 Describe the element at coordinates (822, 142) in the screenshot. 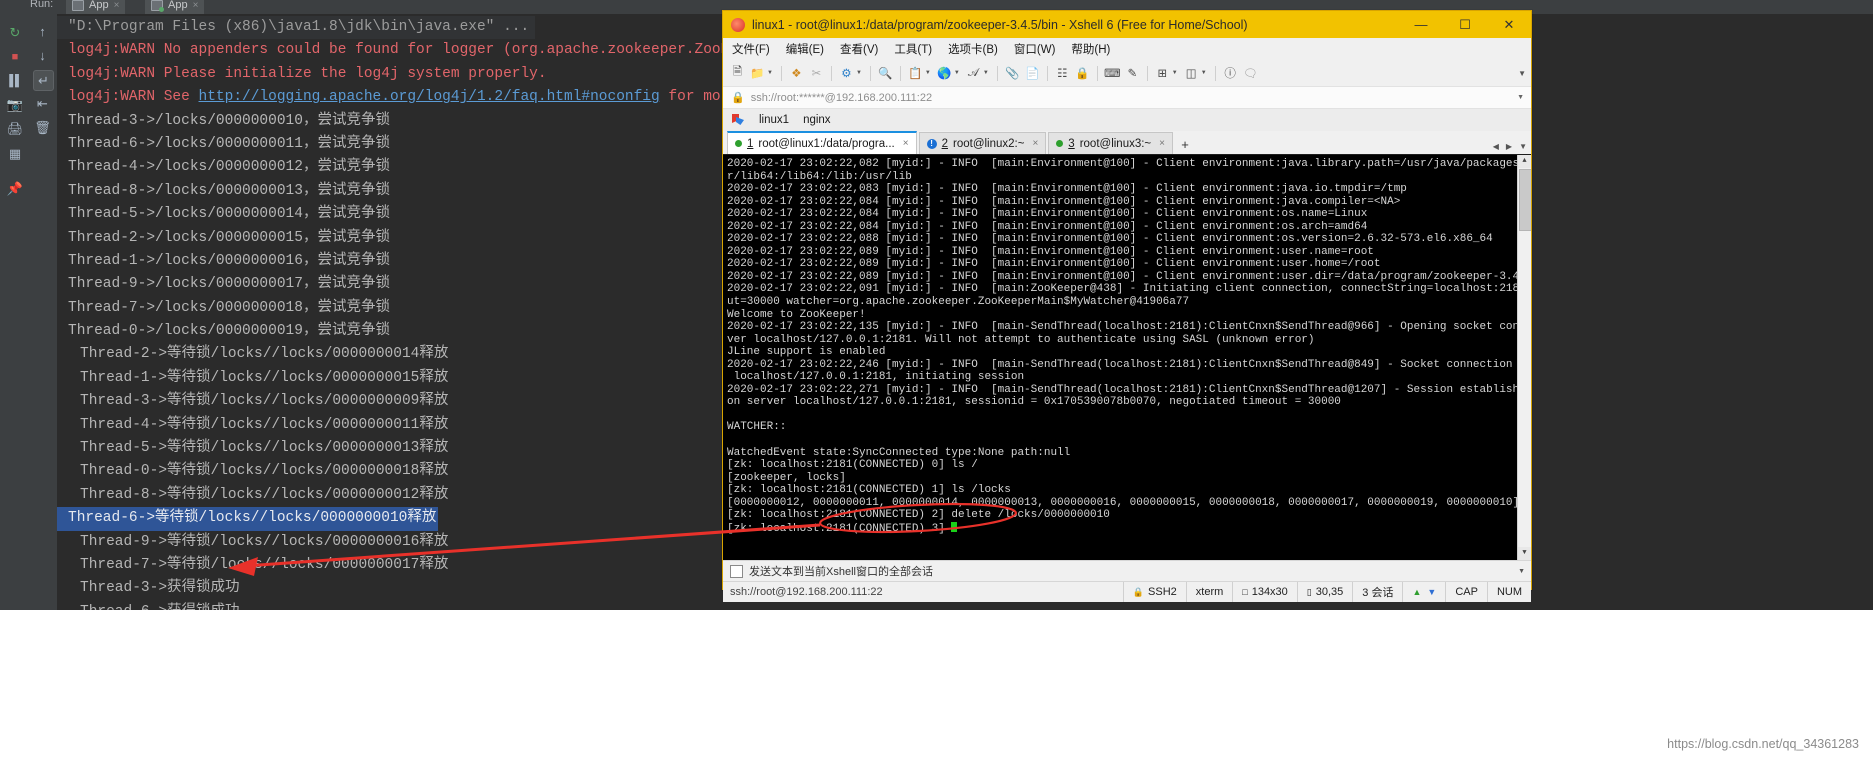

I see `session-tab-1: 1 root@linux1:/data/progra... ×` at that location.